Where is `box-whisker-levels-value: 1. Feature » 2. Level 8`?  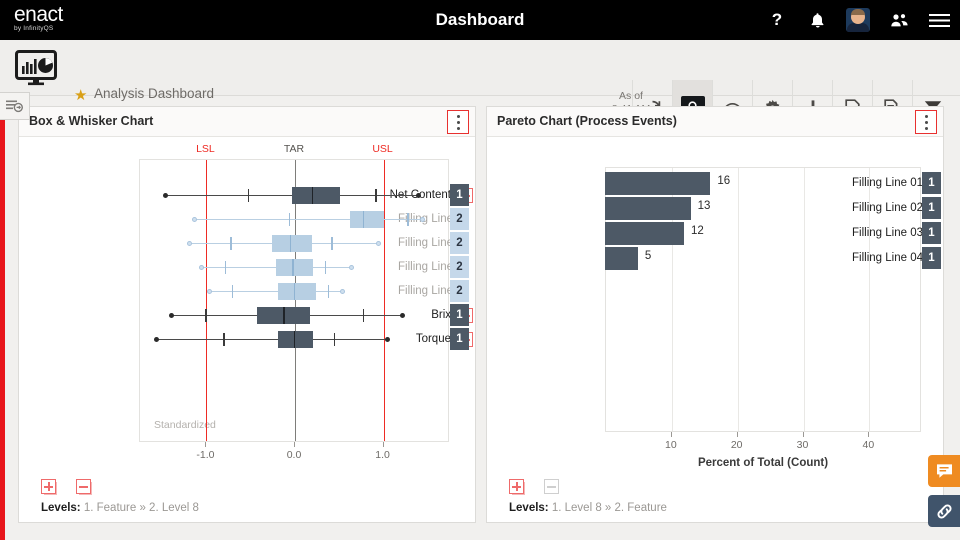 box-whisker-levels-value: 1. Feature » 2. Level 8 is located at coordinates (141, 508).